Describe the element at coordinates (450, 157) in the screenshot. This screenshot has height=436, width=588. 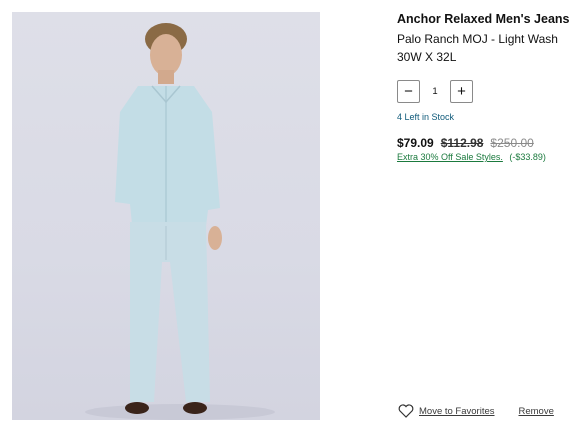
I see `promo-link: Extra 30% Off Sale Styles.` at that location.